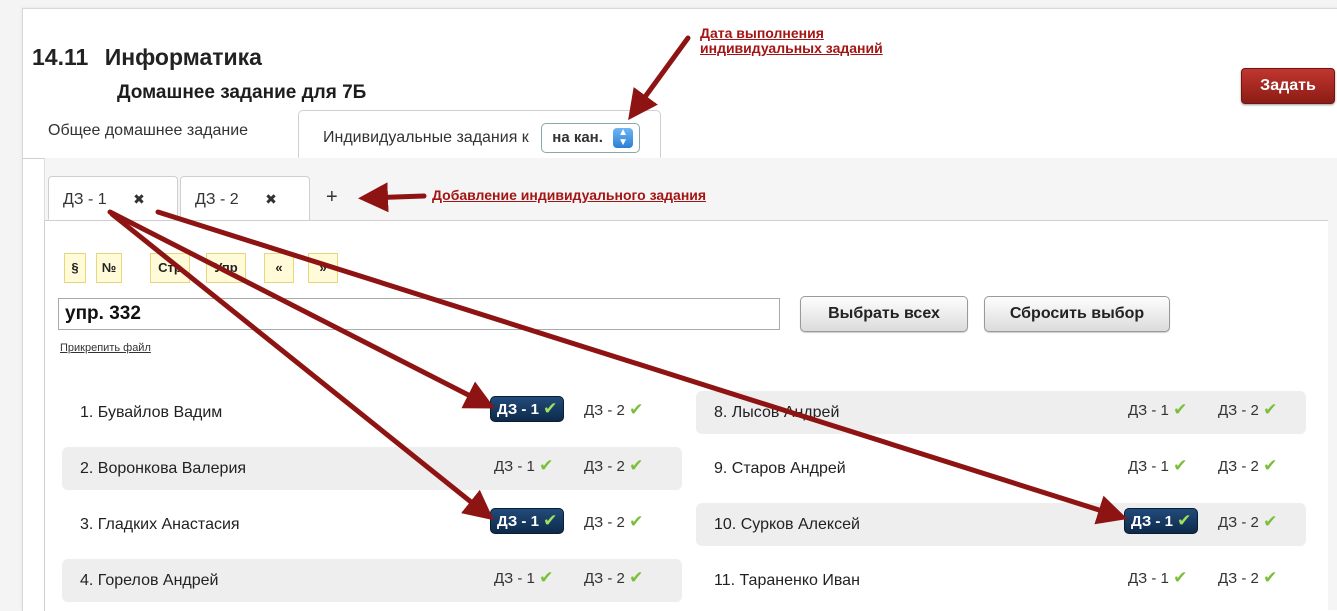  What do you see at coordinates (149, 580) in the screenshot?
I see `student-name: 4. Горелов Андрей` at bounding box center [149, 580].